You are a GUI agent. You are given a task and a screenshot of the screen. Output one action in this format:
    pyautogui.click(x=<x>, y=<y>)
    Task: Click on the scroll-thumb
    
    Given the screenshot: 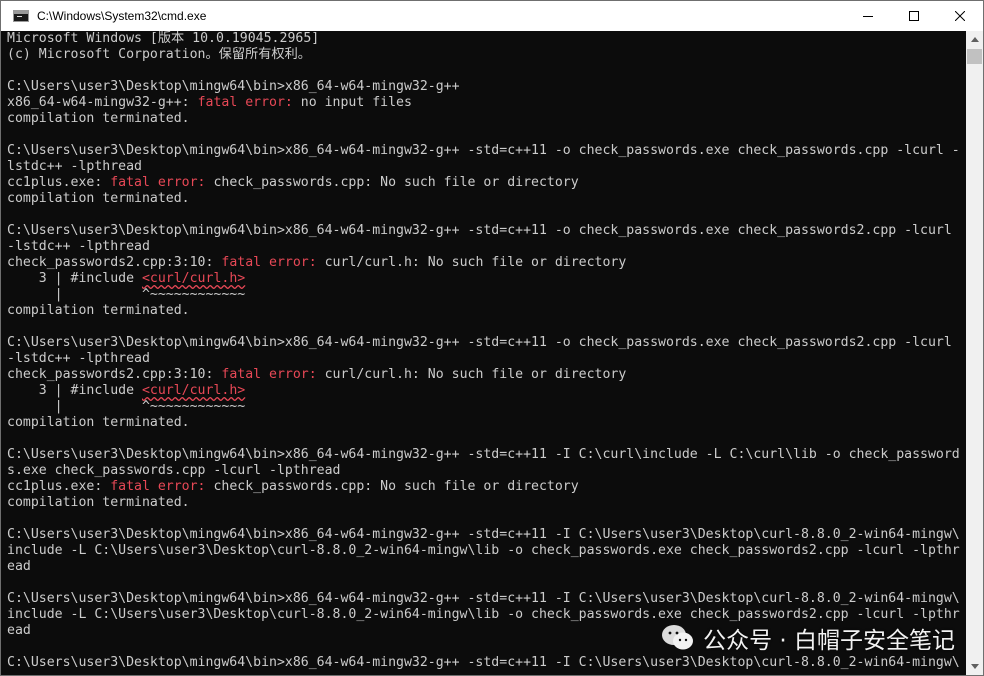 What is the action you would take?
    pyautogui.click(x=974, y=56)
    